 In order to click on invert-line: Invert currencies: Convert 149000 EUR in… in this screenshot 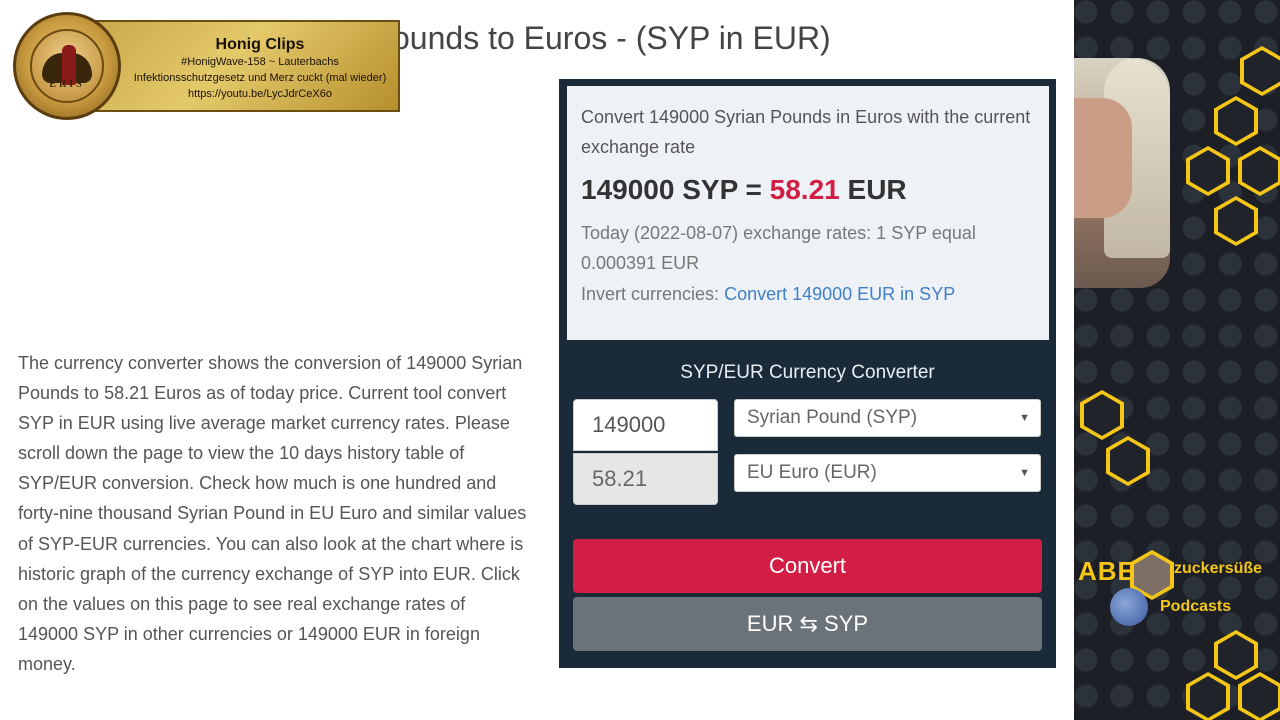, I will do `click(808, 294)`.